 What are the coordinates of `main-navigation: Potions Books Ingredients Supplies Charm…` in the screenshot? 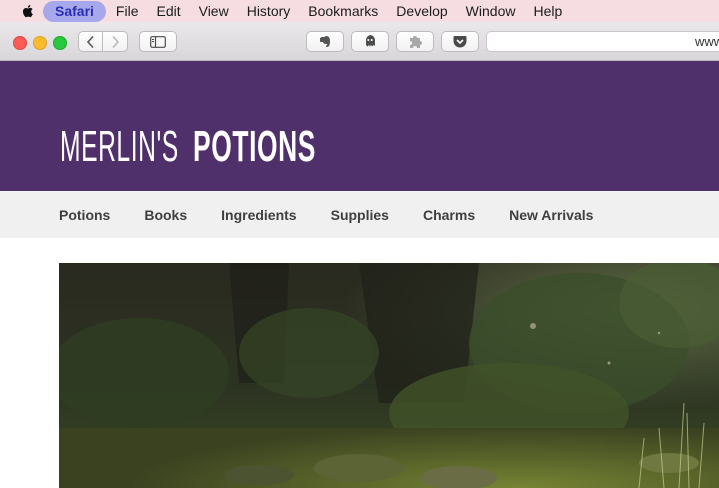 It's located at (359, 214).